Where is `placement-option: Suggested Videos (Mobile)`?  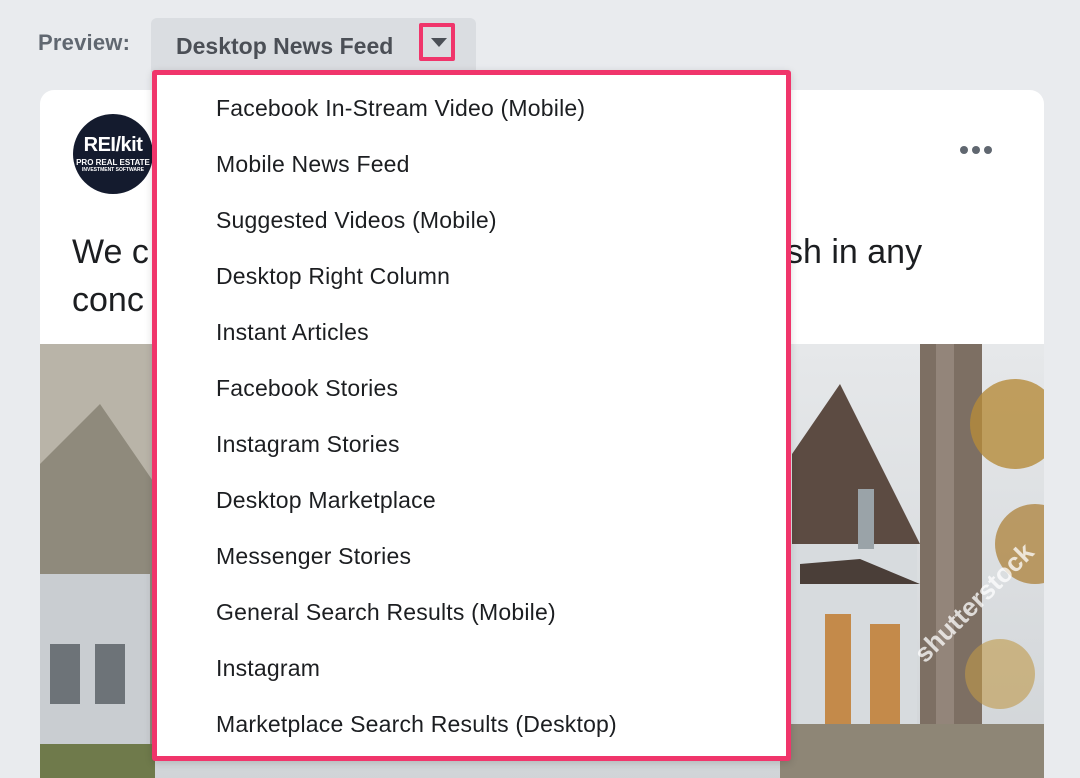
placement-option: Suggested Videos (Mobile) is located at coordinates (471, 225).